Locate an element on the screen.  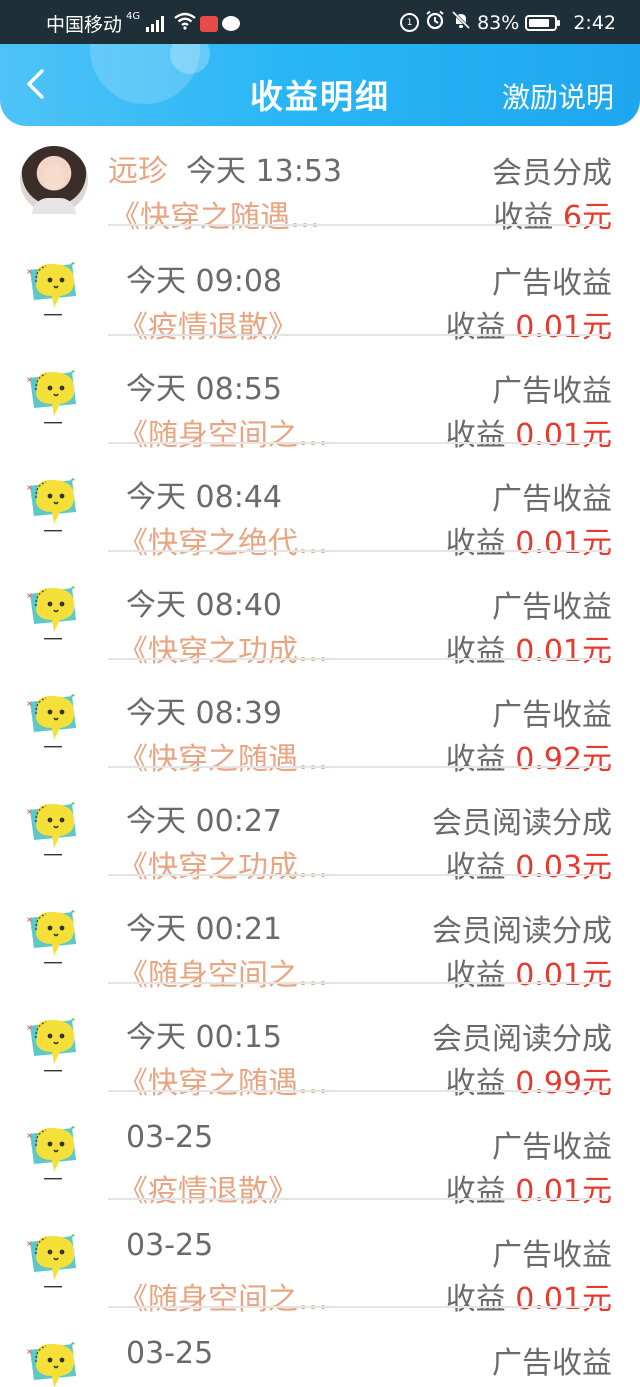
list-item: 远珍 今天 13:53 会员分成《快穿之随遇… 收益 6元 is located at coordinates (320, 181).